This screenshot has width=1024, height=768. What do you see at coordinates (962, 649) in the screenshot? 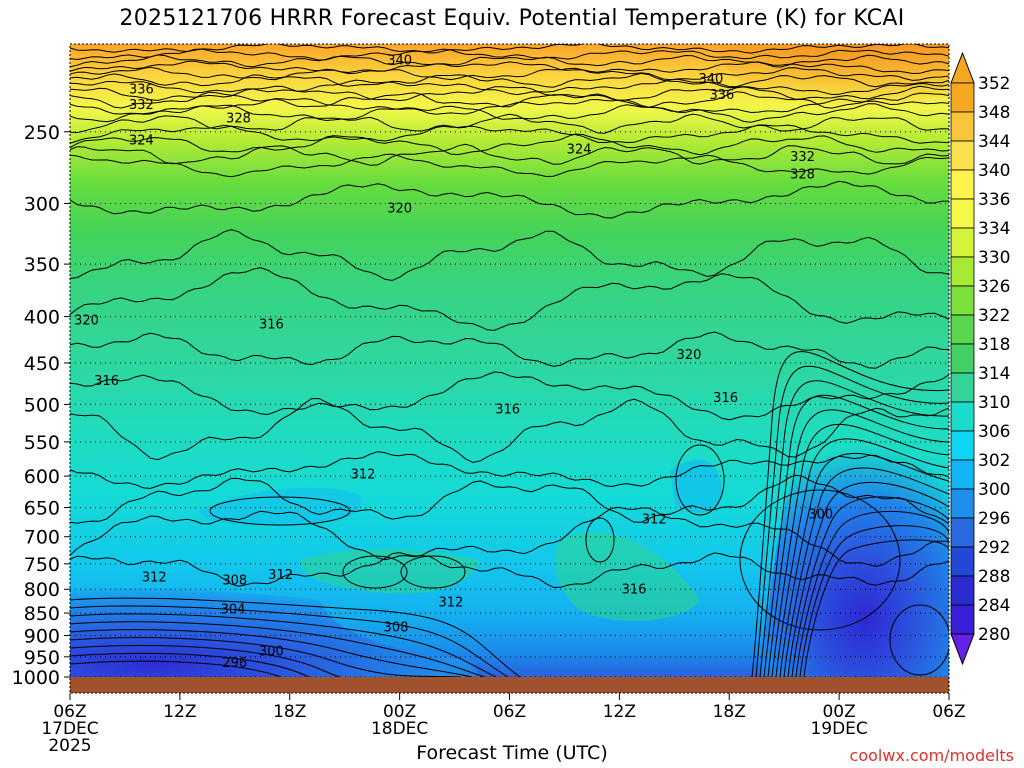
I see `colorbar-bottom-arrow` at bounding box center [962, 649].